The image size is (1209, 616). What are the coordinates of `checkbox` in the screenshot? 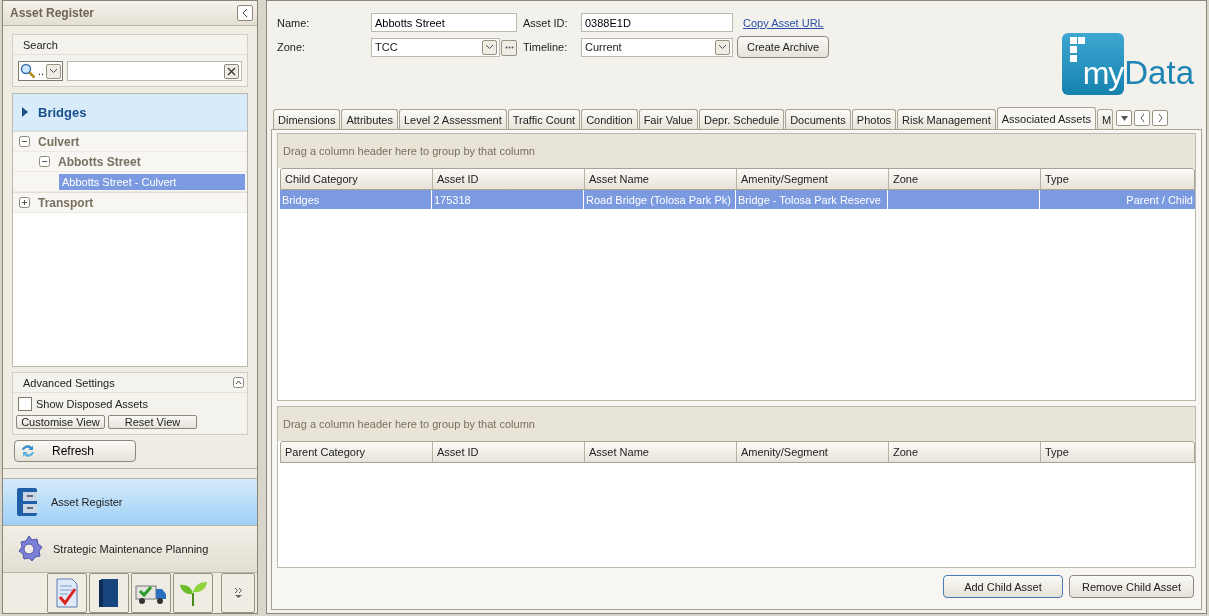 It's located at (25, 404).